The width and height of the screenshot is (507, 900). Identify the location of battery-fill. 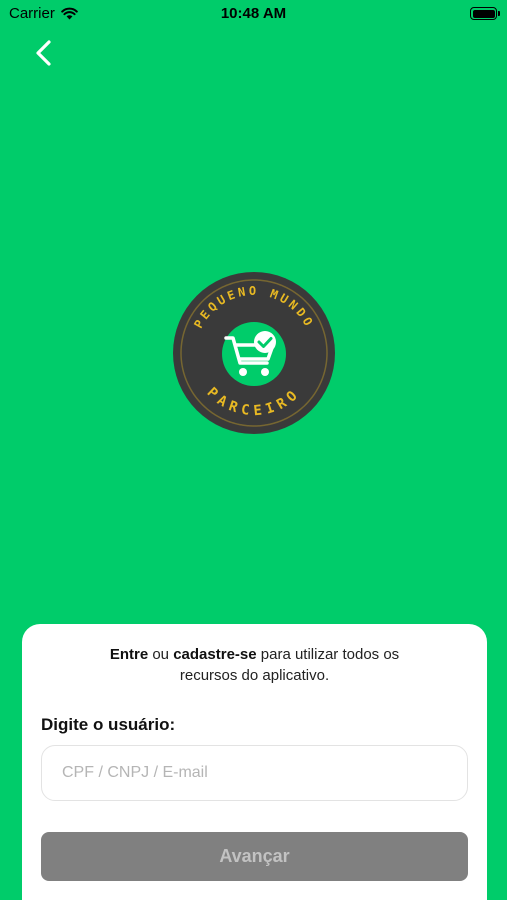
(483, 13).